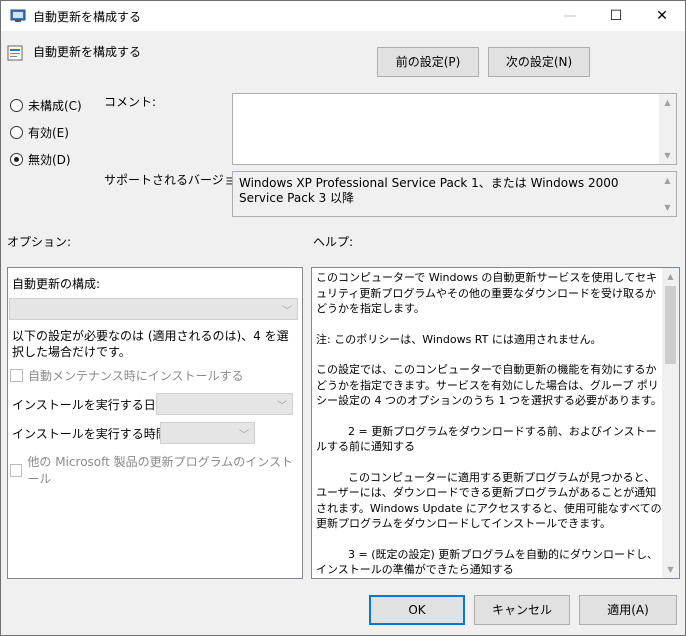  Describe the element at coordinates (628, 610) in the screenshot. I see `apply-button: 適用(A)` at that location.